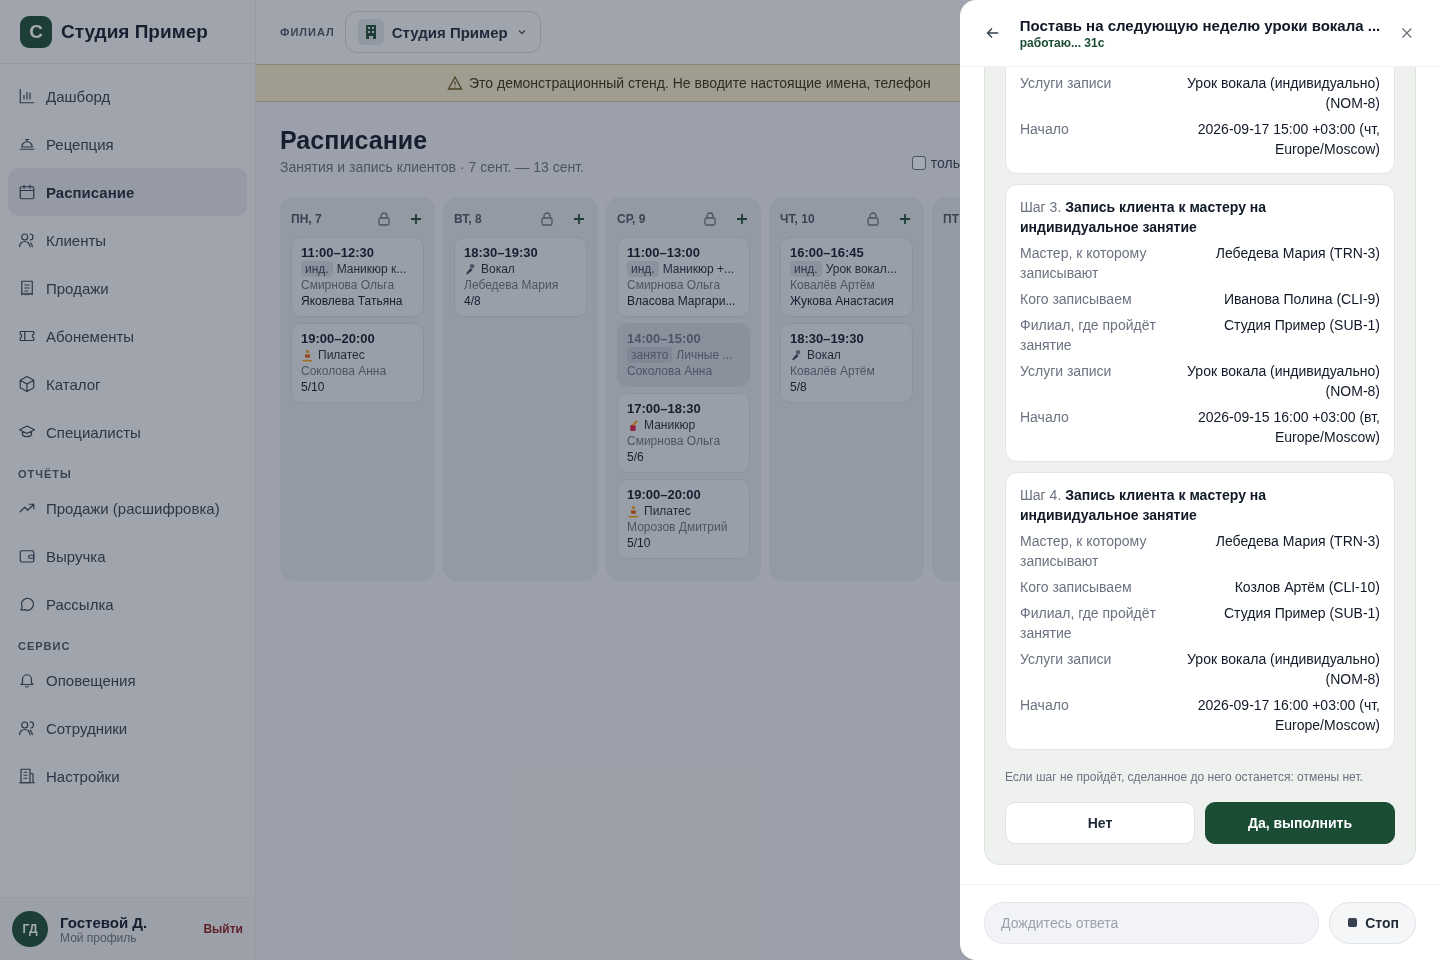  What do you see at coordinates (1306, 587) in the screenshot?
I see `field-value: Козлов Артём (CLI-10)` at bounding box center [1306, 587].